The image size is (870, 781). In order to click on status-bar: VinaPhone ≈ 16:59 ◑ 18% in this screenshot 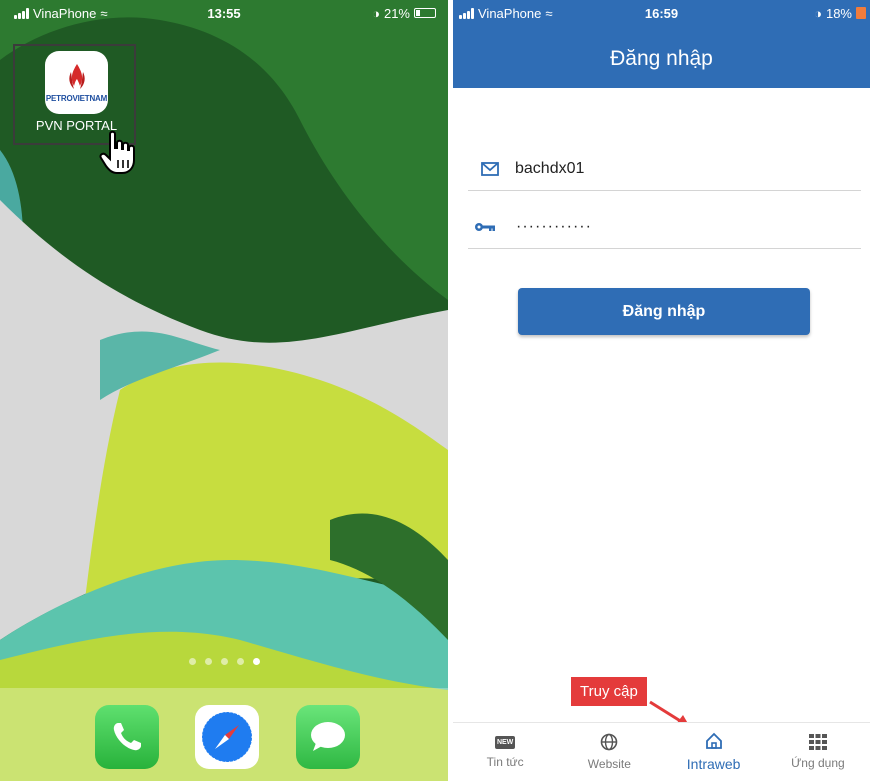, I will do `click(661, 13)`.